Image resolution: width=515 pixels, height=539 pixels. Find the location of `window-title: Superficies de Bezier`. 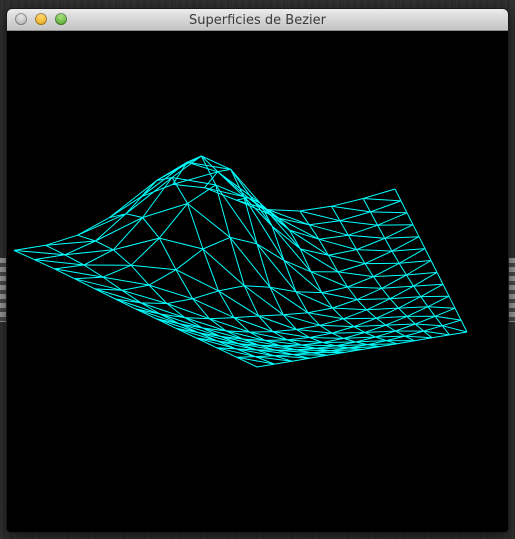

window-title: Superficies de Bezier is located at coordinates (257, 20).